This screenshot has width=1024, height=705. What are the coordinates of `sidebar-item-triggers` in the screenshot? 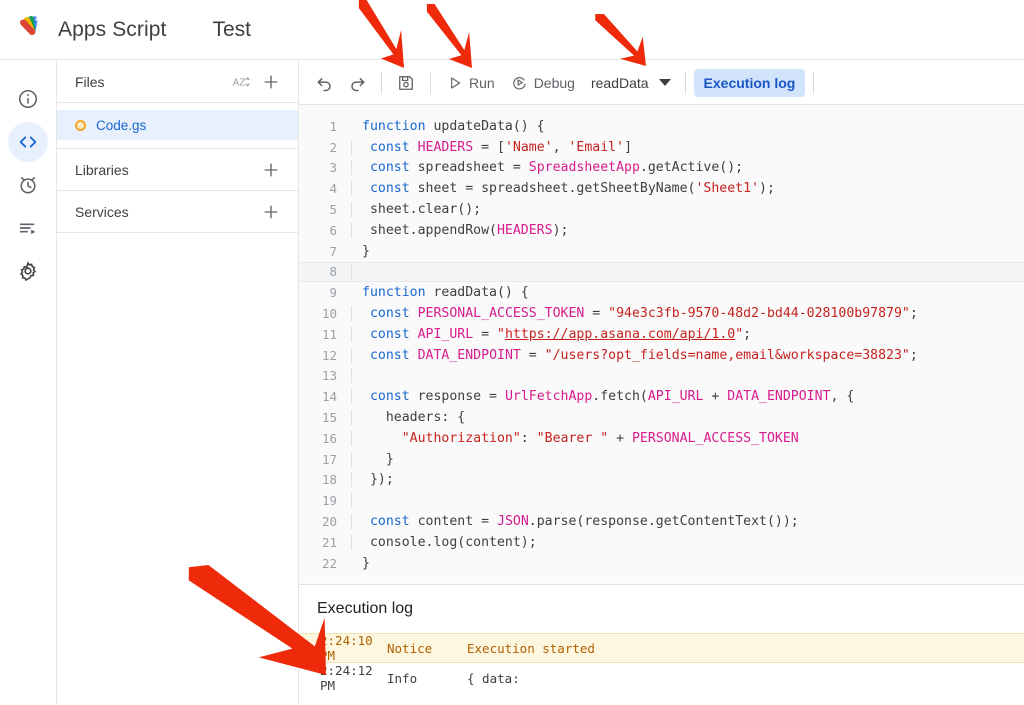 It's located at (28, 185).